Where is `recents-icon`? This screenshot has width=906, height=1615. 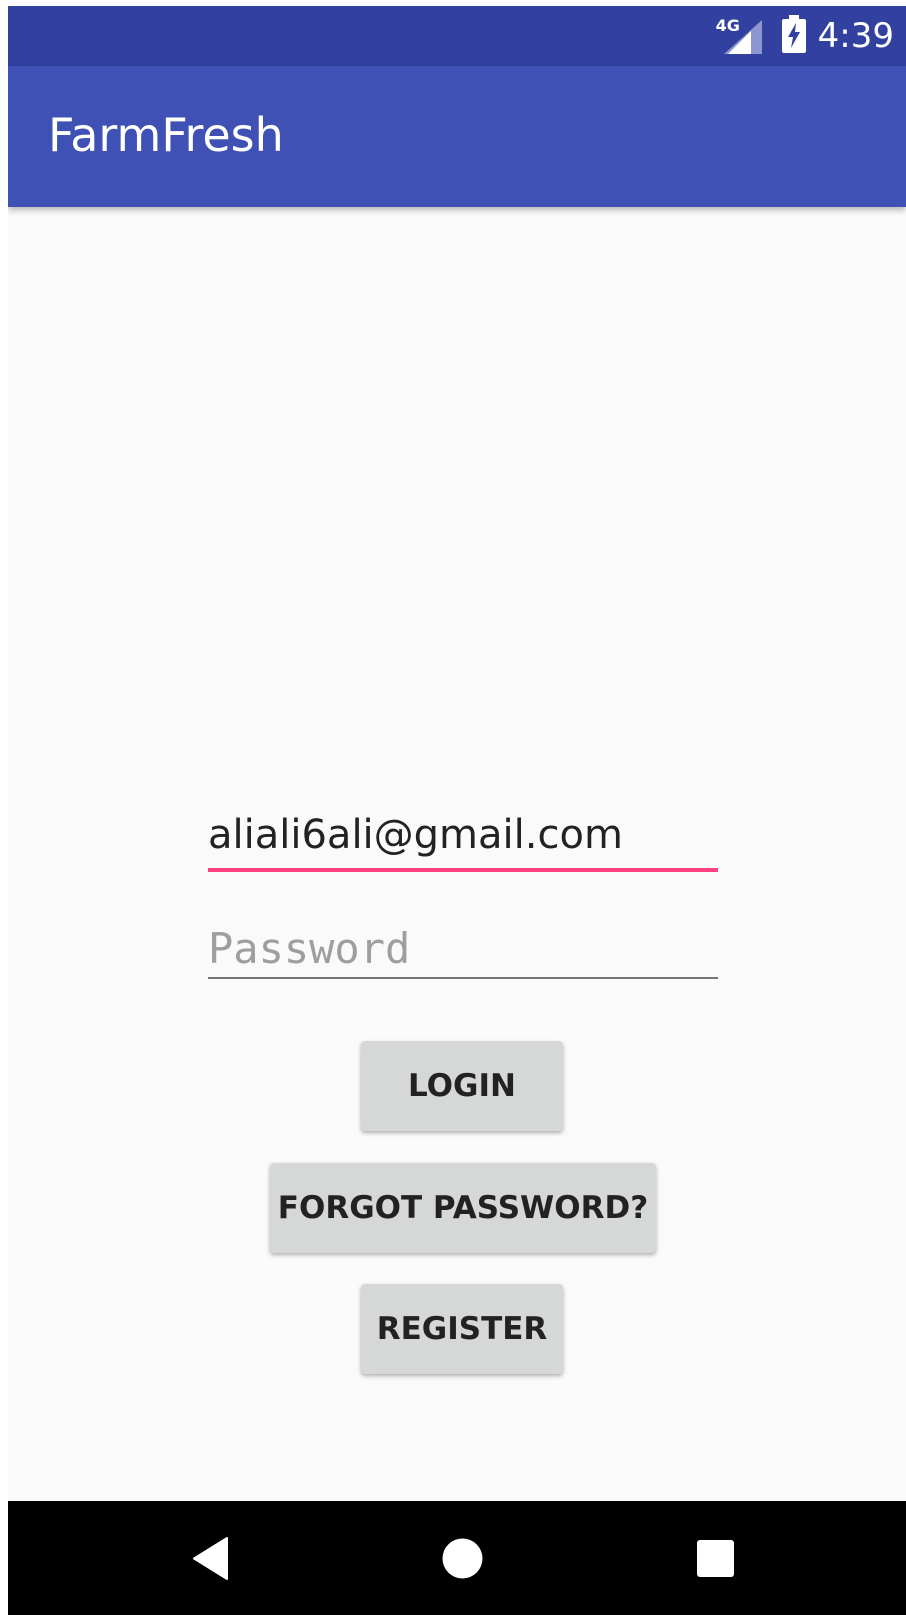
recents-icon is located at coordinates (715, 1558).